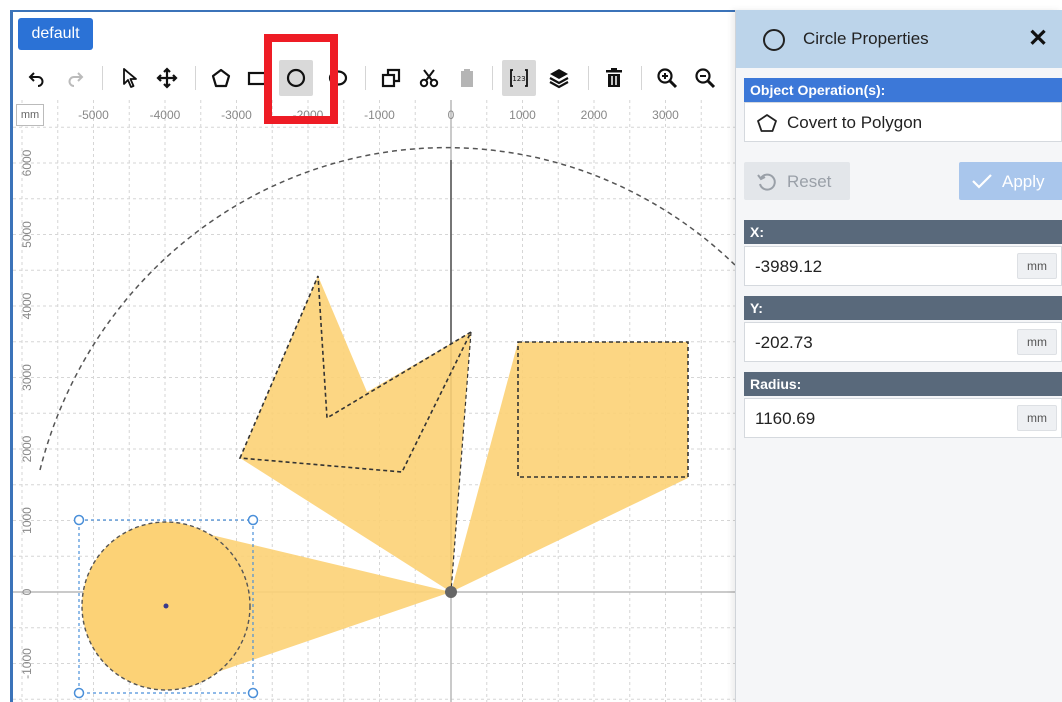 The height and width of the screenshot is (702, 1062). I want to click on editor-top-border, so click(372, 11).